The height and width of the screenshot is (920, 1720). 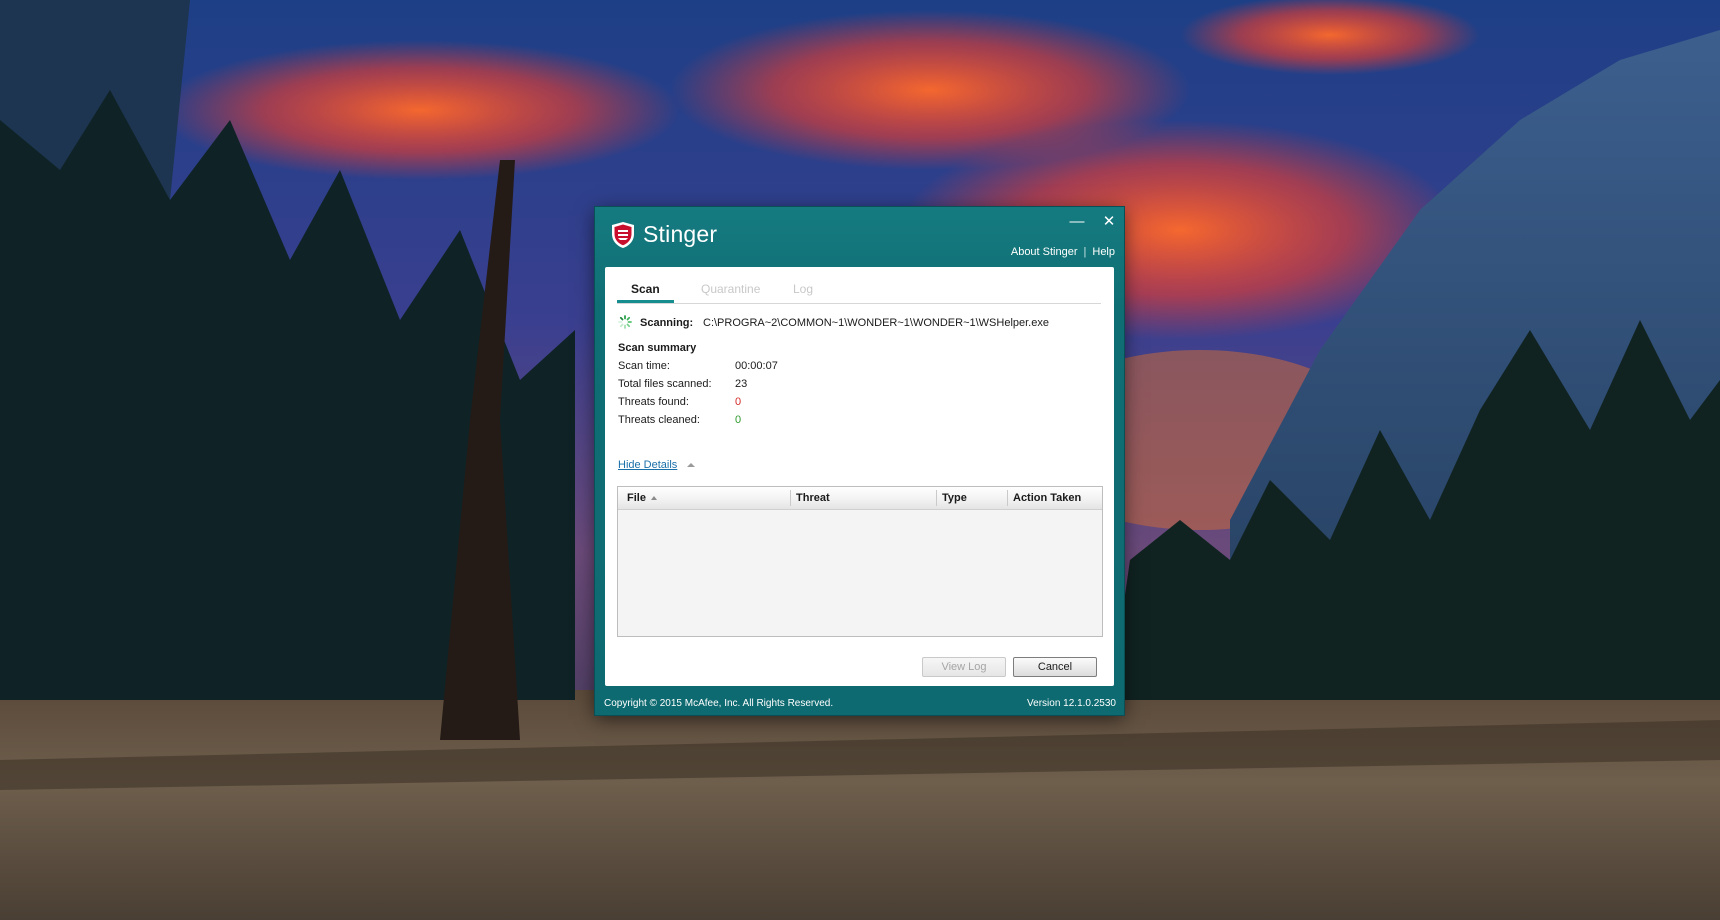 I want to click on column-header-file: File, so click(x=636, y=498).